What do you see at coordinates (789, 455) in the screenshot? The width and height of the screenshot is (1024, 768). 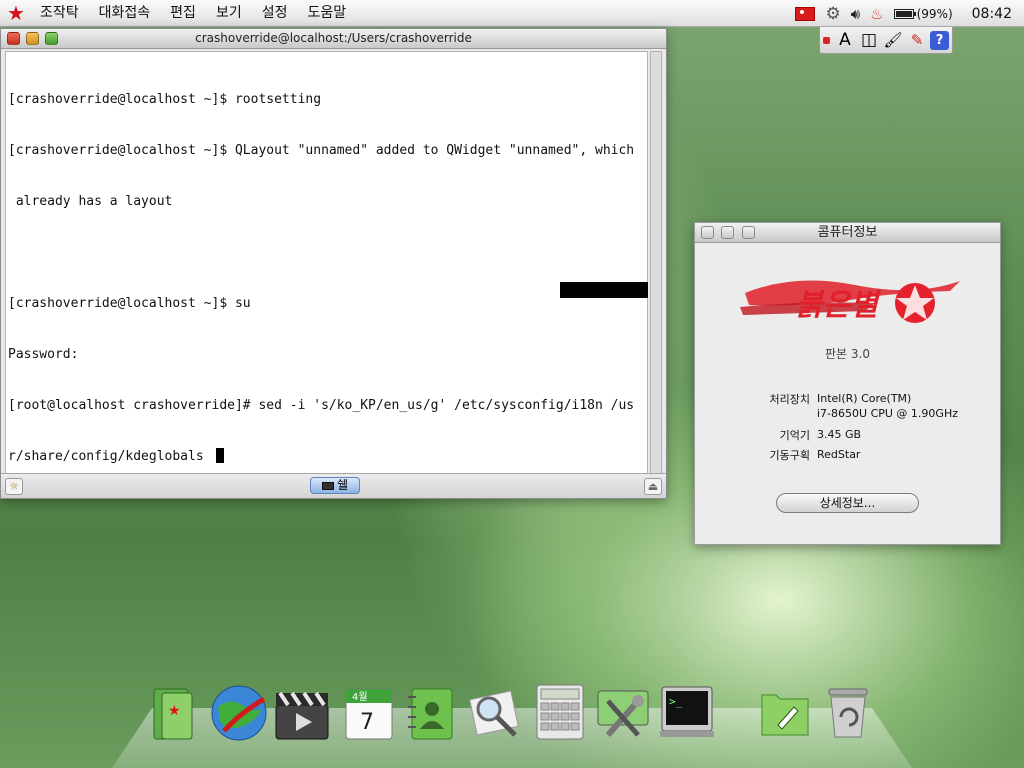 I see `startup-disk-label: 기동구획` at bounding box center [789, 455].